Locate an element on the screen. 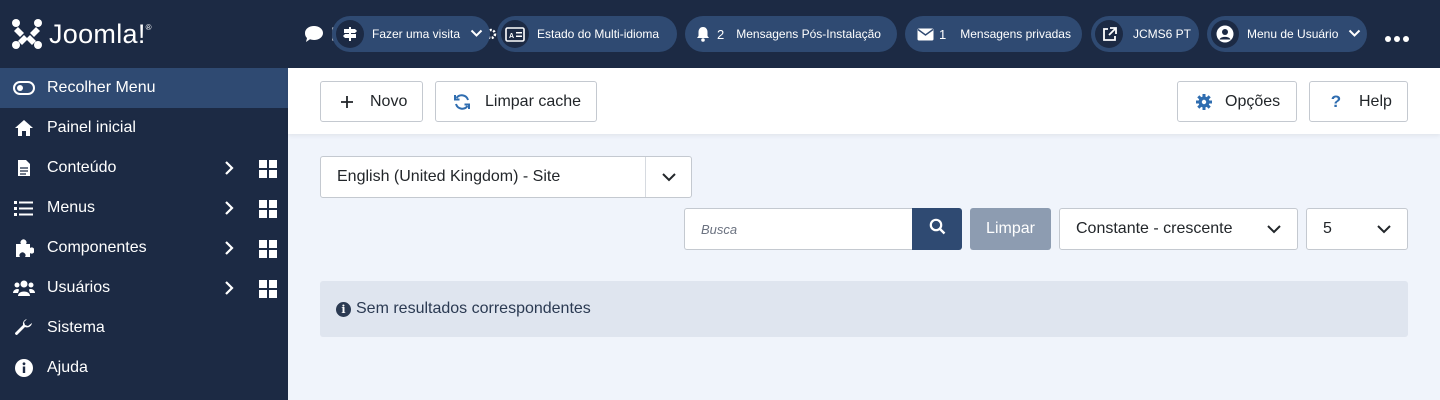 This screenshot has width=1440, height=400. new-button: Novo is located at coordinates (371, 101).